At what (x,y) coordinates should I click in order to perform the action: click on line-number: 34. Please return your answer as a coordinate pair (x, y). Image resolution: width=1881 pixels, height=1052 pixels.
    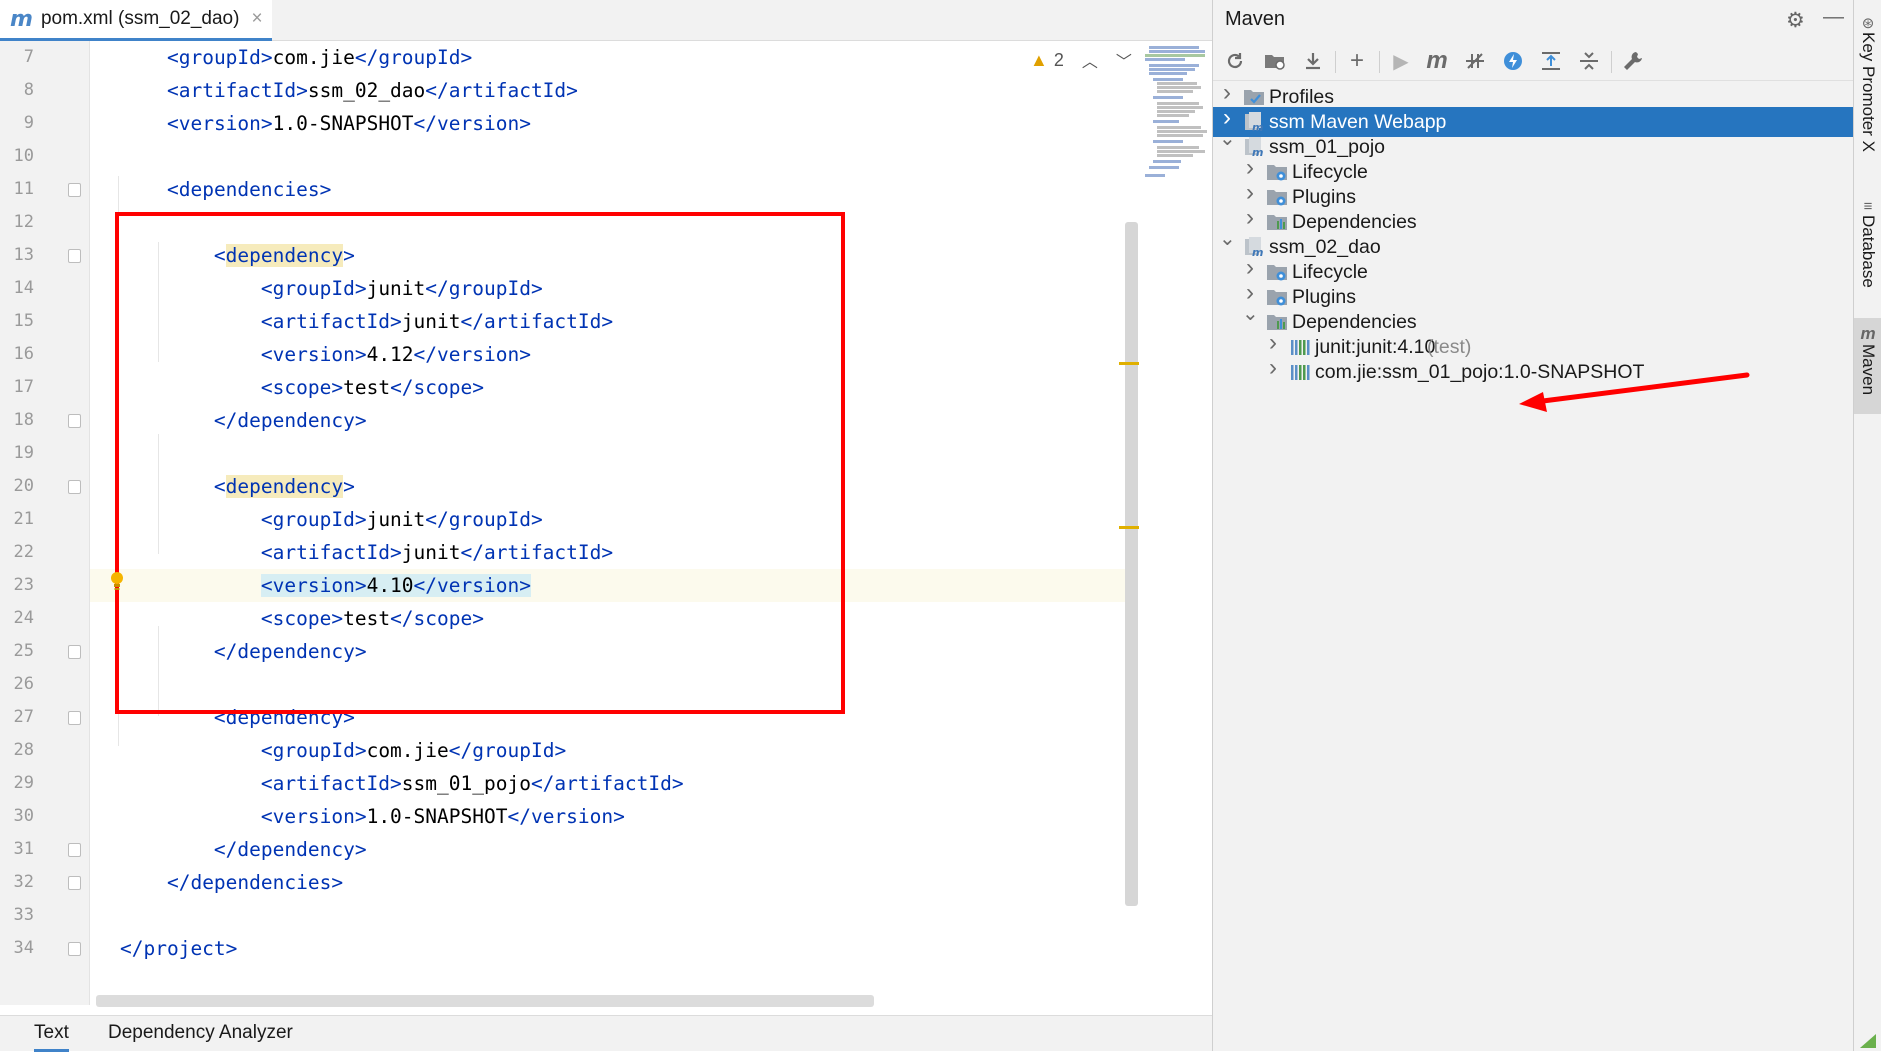
    Looking at the image, I should click on (17, 948).